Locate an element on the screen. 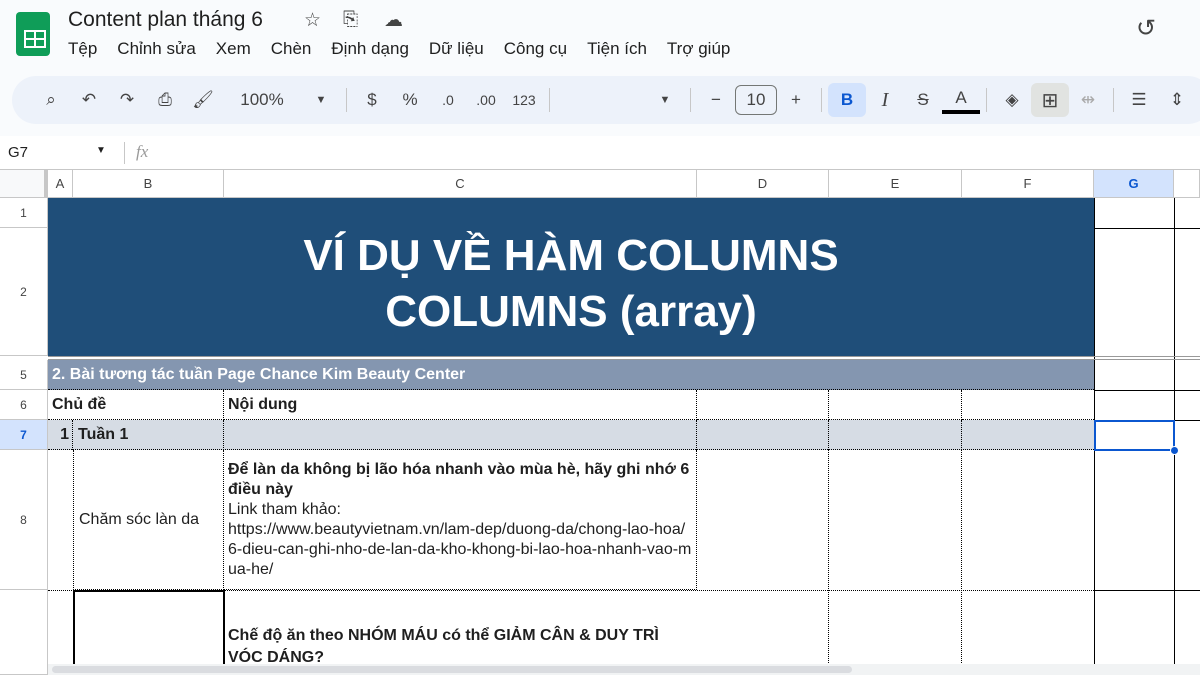 The height and width of the screenshot is (675, 1200). font-size-increase: + is located at coordinates (796, 100).